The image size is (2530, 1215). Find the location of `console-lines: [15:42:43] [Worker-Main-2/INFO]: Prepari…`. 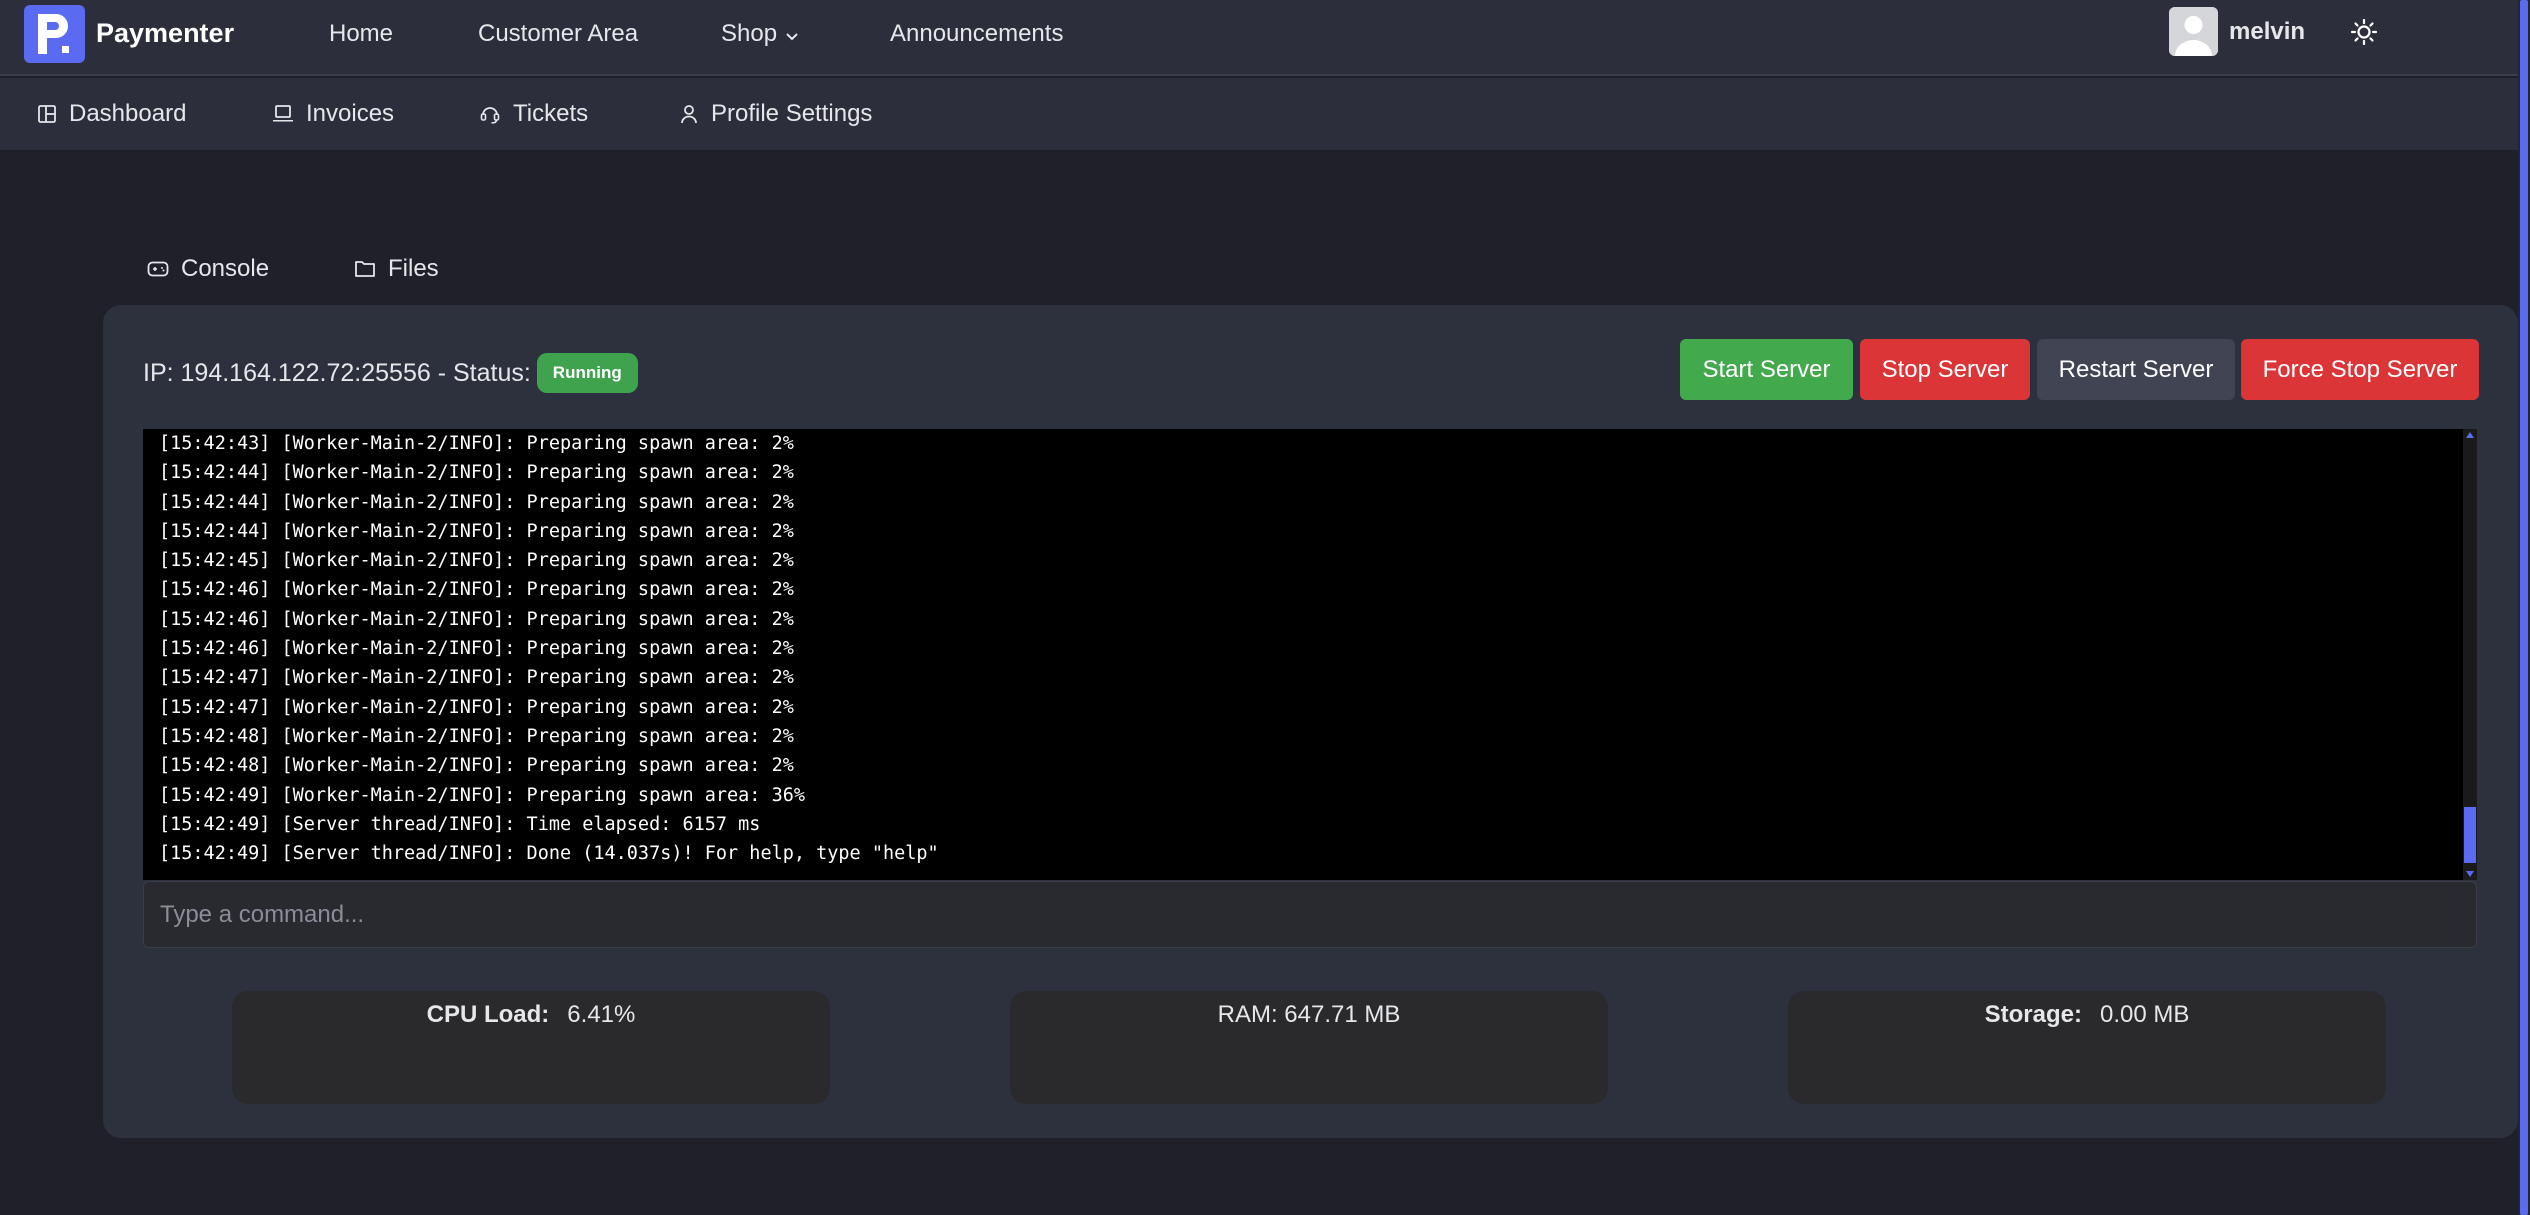

console-lines: [15:42:43] [Worker-Main-2/INFO]: Prepari… is located at coordinates (549, 648).